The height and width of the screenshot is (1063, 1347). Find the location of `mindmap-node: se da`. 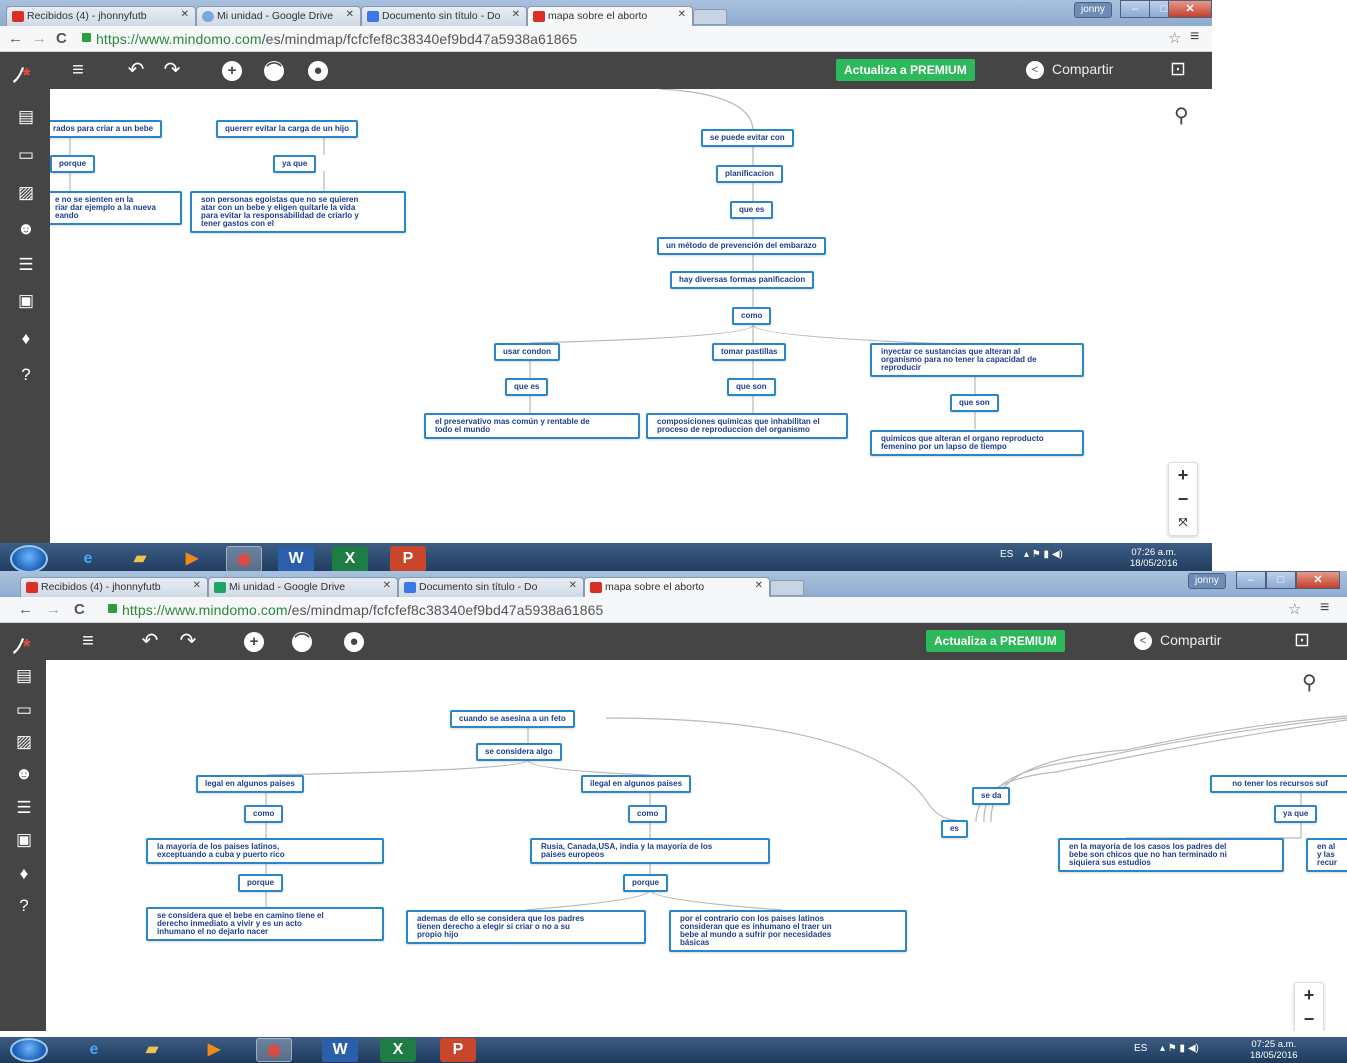

mindmap-node: se da is located at coordinates (991, 796).